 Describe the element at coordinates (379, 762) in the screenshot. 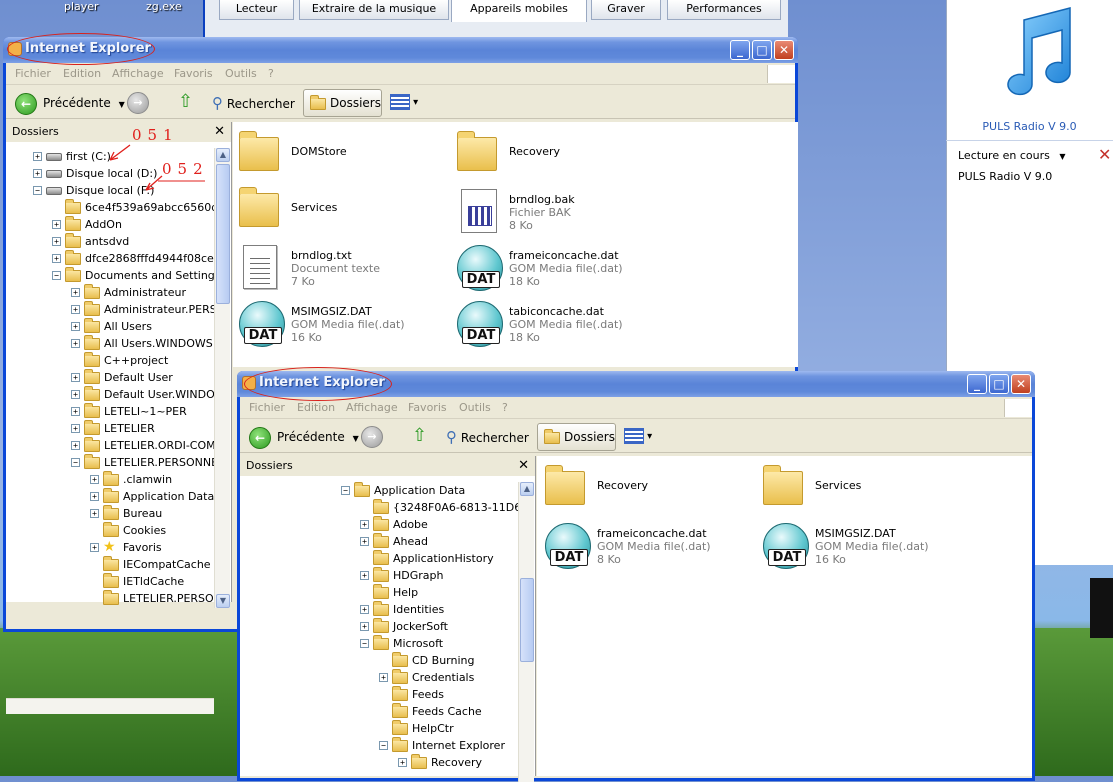

I see `tree-node: + Recovery` at that location.